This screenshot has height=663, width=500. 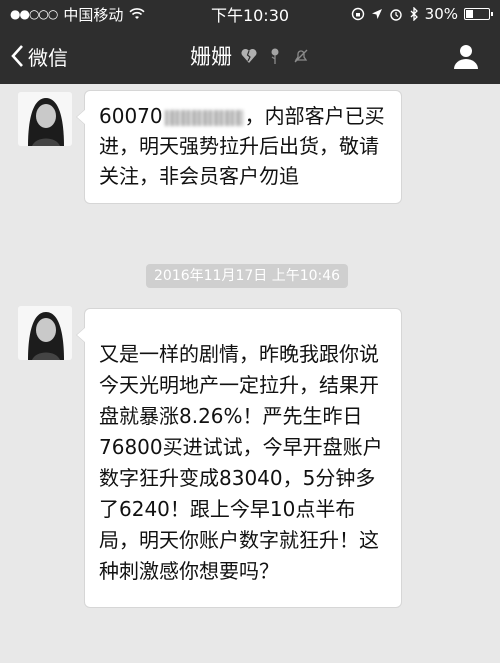 I want to click on status-right: 30%, so click(x=422, y=14).